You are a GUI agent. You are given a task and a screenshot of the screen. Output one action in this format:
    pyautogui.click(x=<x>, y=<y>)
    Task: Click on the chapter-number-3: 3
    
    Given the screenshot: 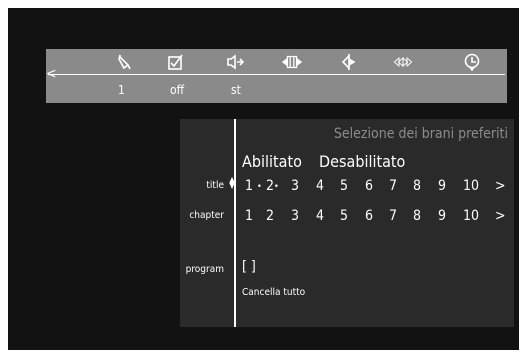 What is the action you would take?
    pyautogui.click(x=295, y=216)
    